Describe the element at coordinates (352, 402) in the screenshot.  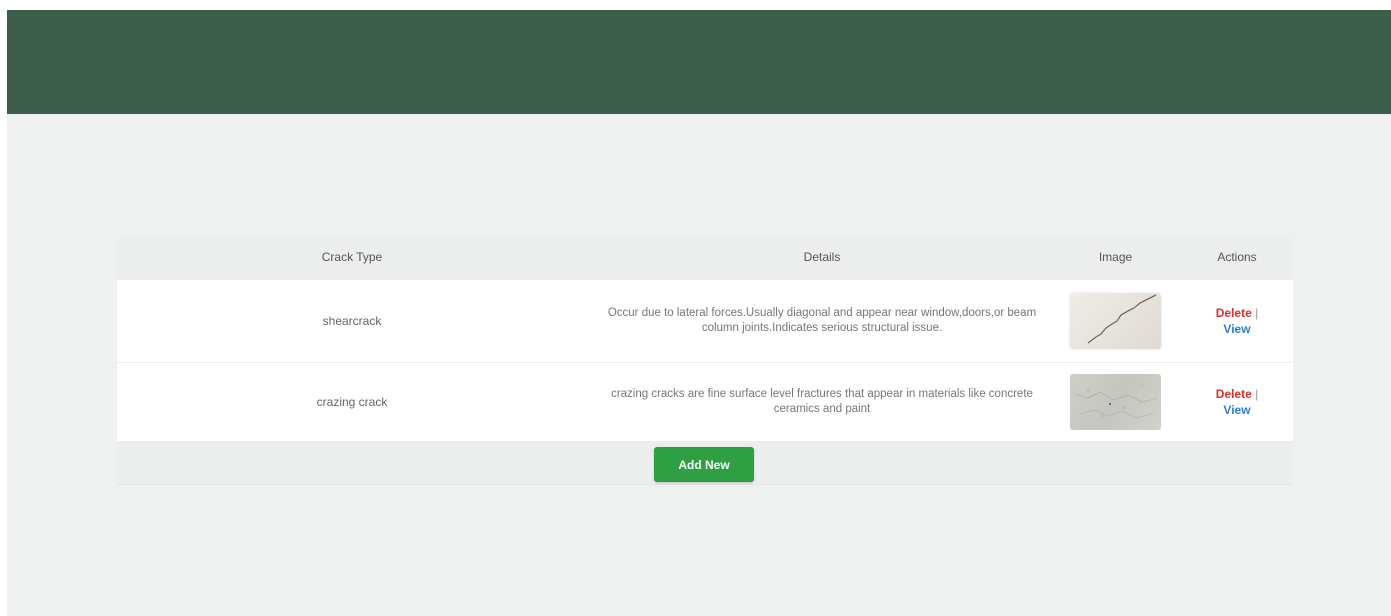
I see `crack-type-cell: crazing crack` at that location.